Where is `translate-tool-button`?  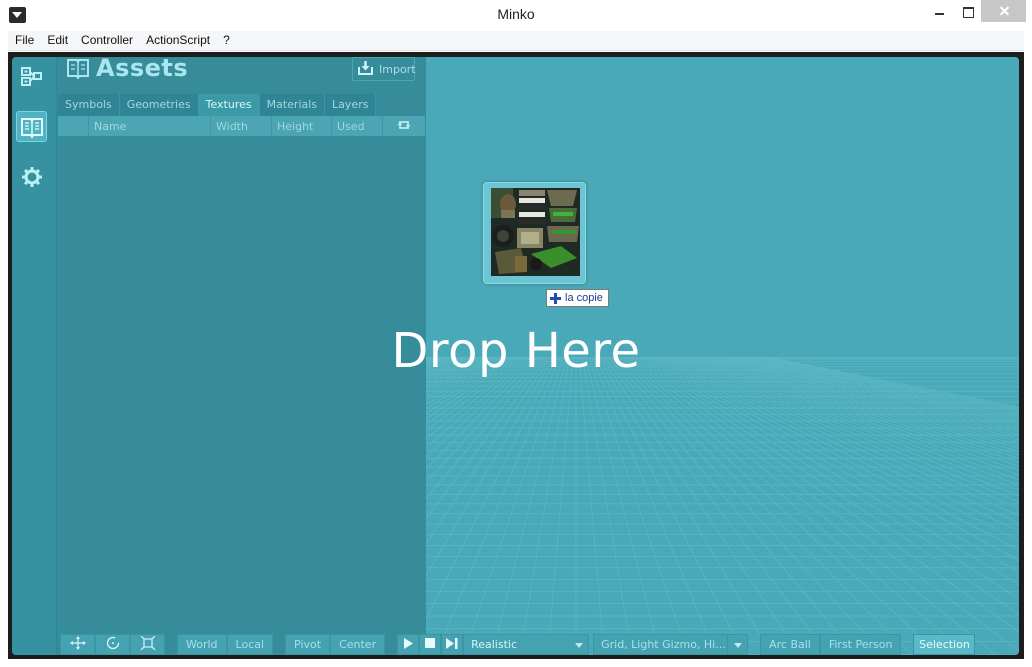 translate-tool-button is located at coordinates (77, 644).